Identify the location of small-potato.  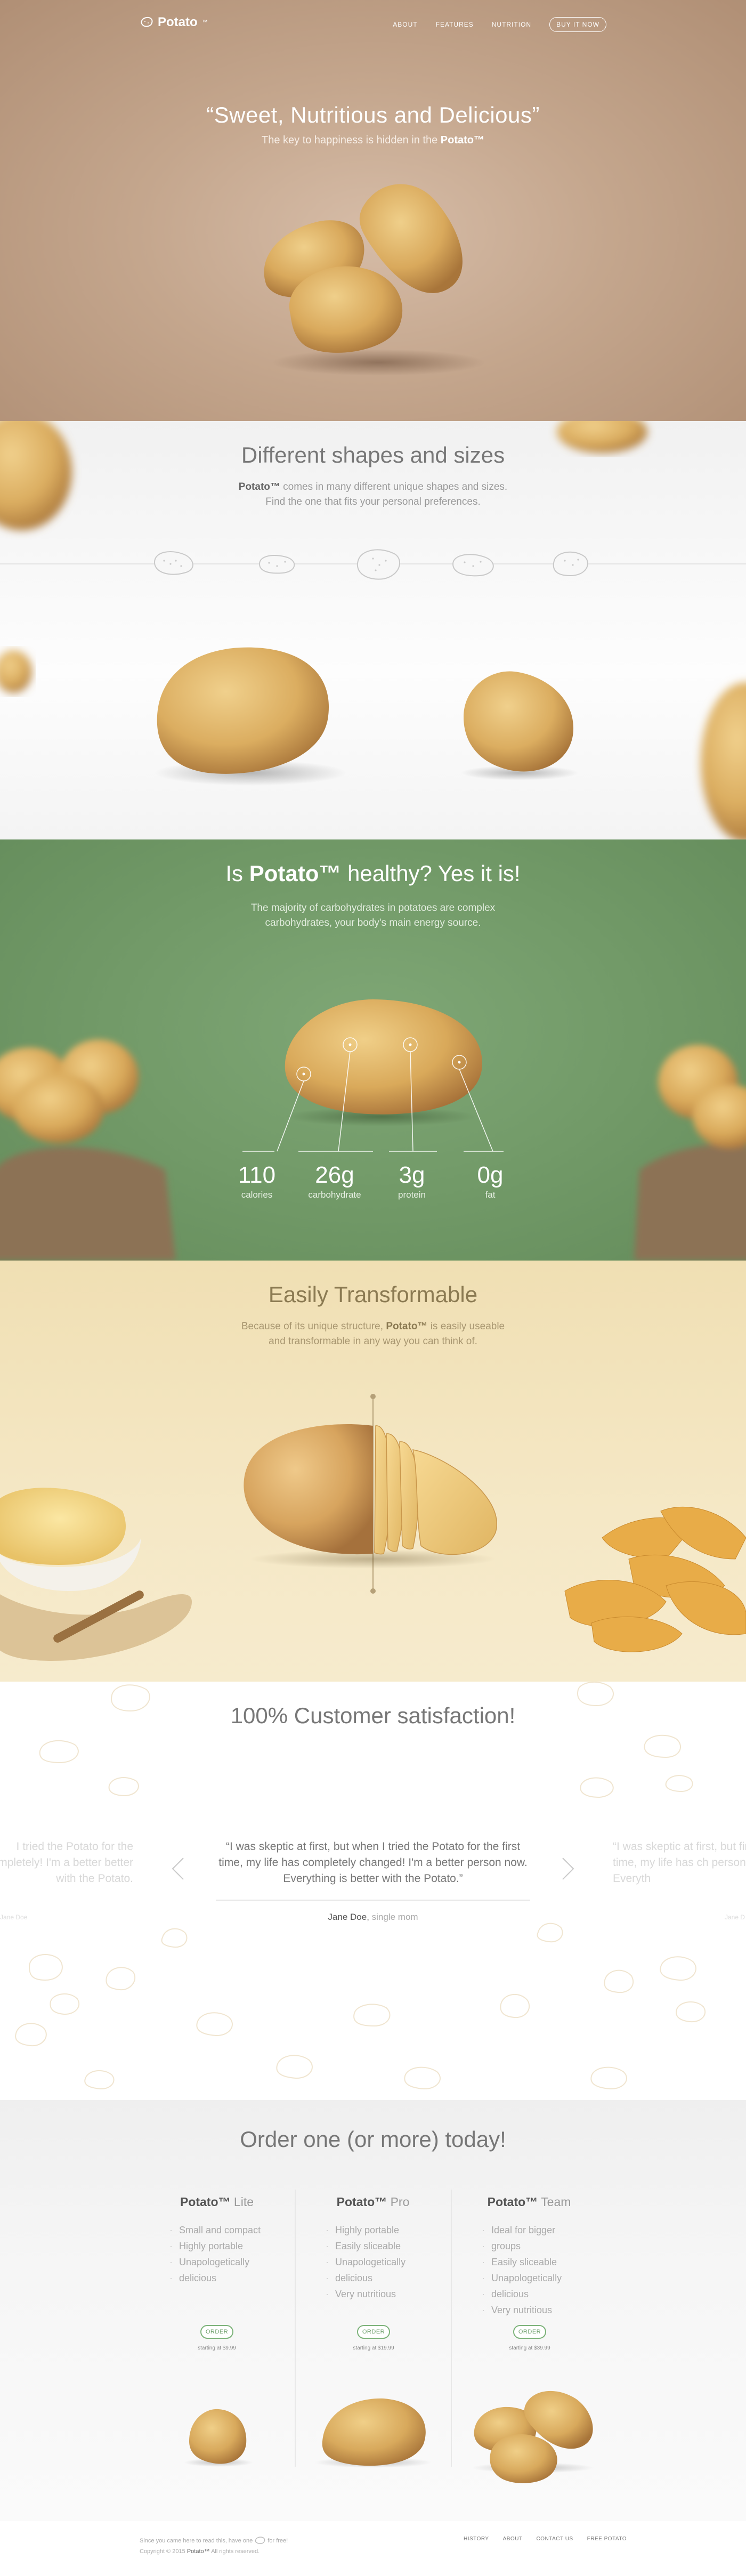
(519, 722).